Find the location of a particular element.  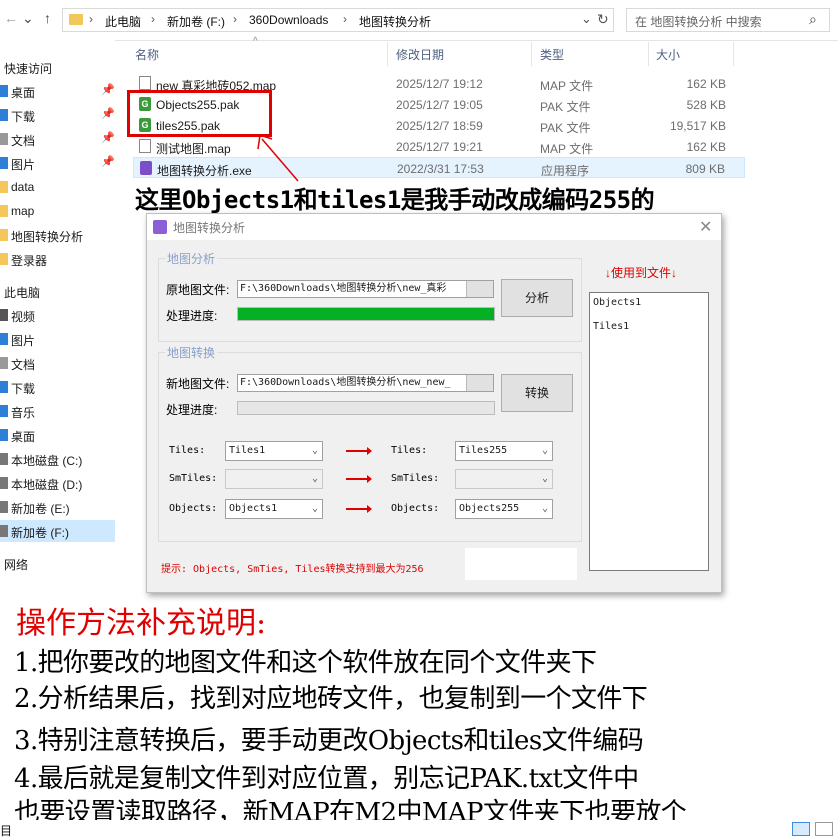

column-header-name: 名称 is located at coordinates (147, 54).